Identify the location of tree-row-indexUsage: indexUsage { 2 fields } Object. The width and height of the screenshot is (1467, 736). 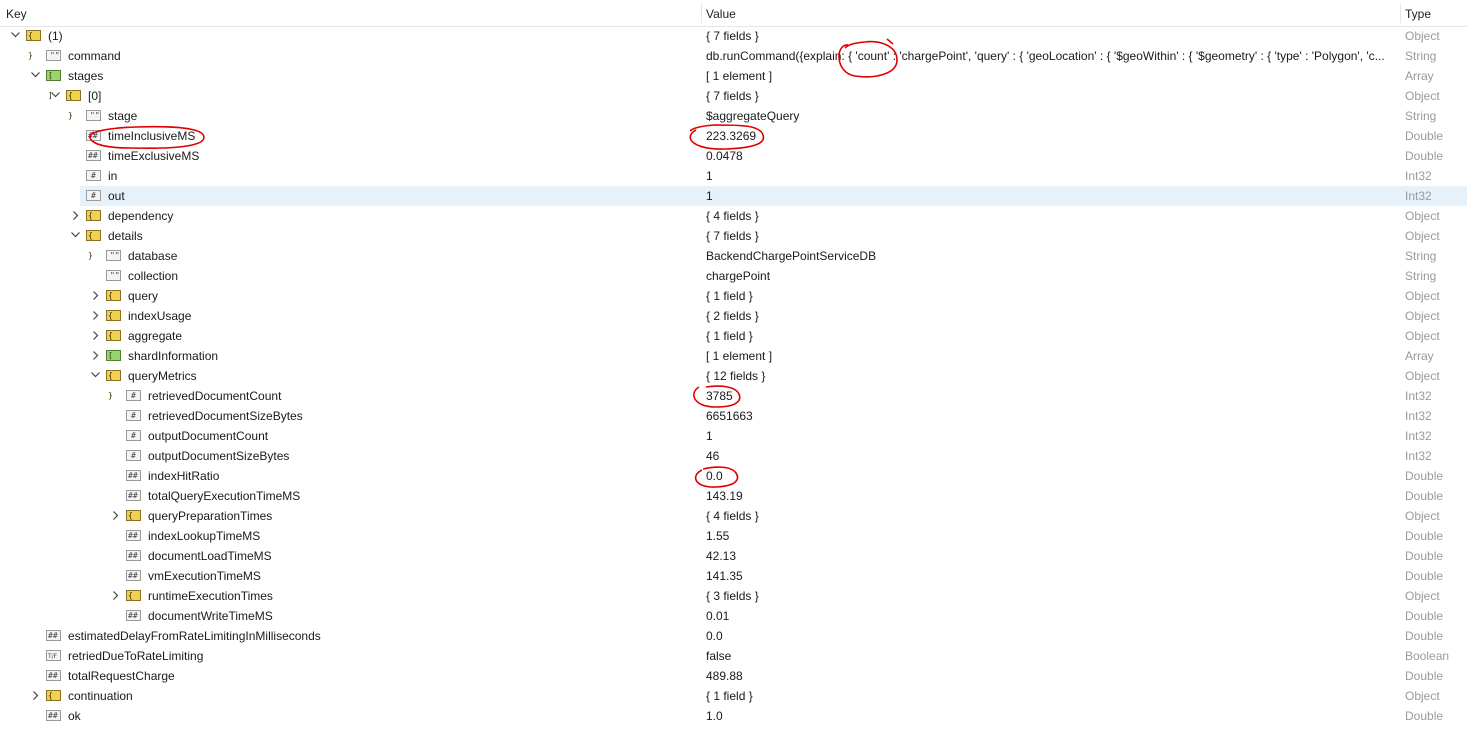
(733, 326).